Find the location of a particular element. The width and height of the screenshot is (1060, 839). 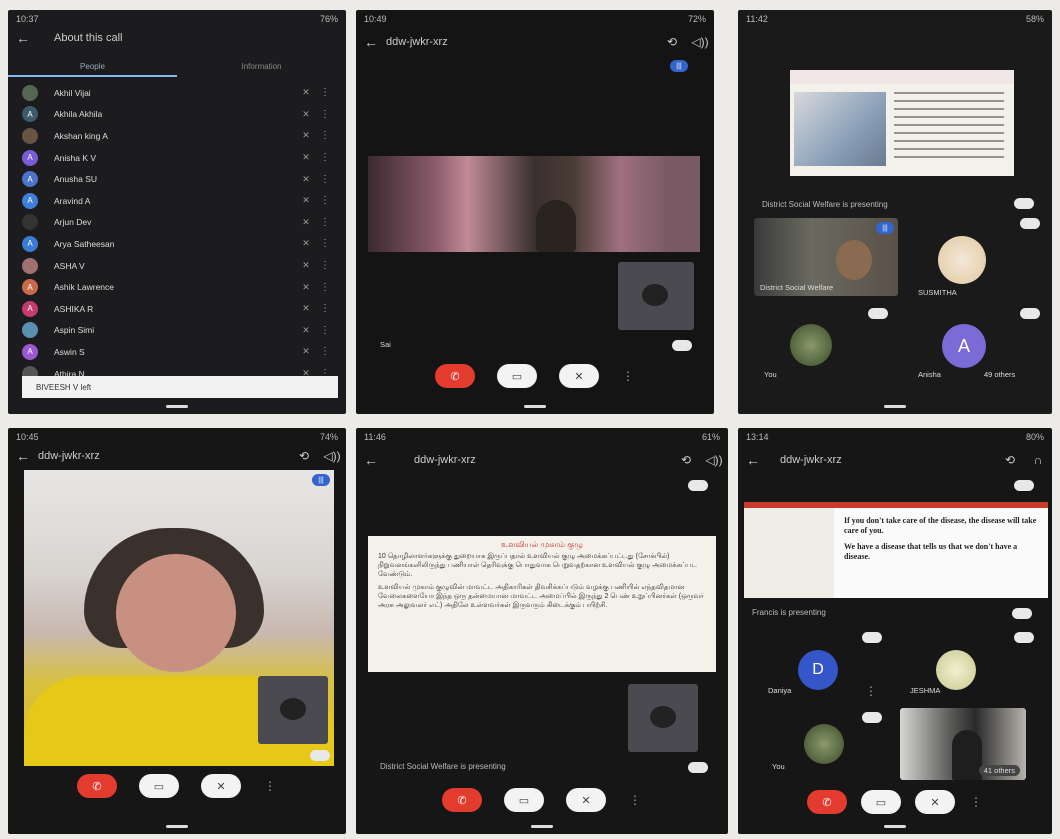

app-bar: ← ddw-jwkr-xrz ⟲ ◁)) is located at coordinates (542, 460).